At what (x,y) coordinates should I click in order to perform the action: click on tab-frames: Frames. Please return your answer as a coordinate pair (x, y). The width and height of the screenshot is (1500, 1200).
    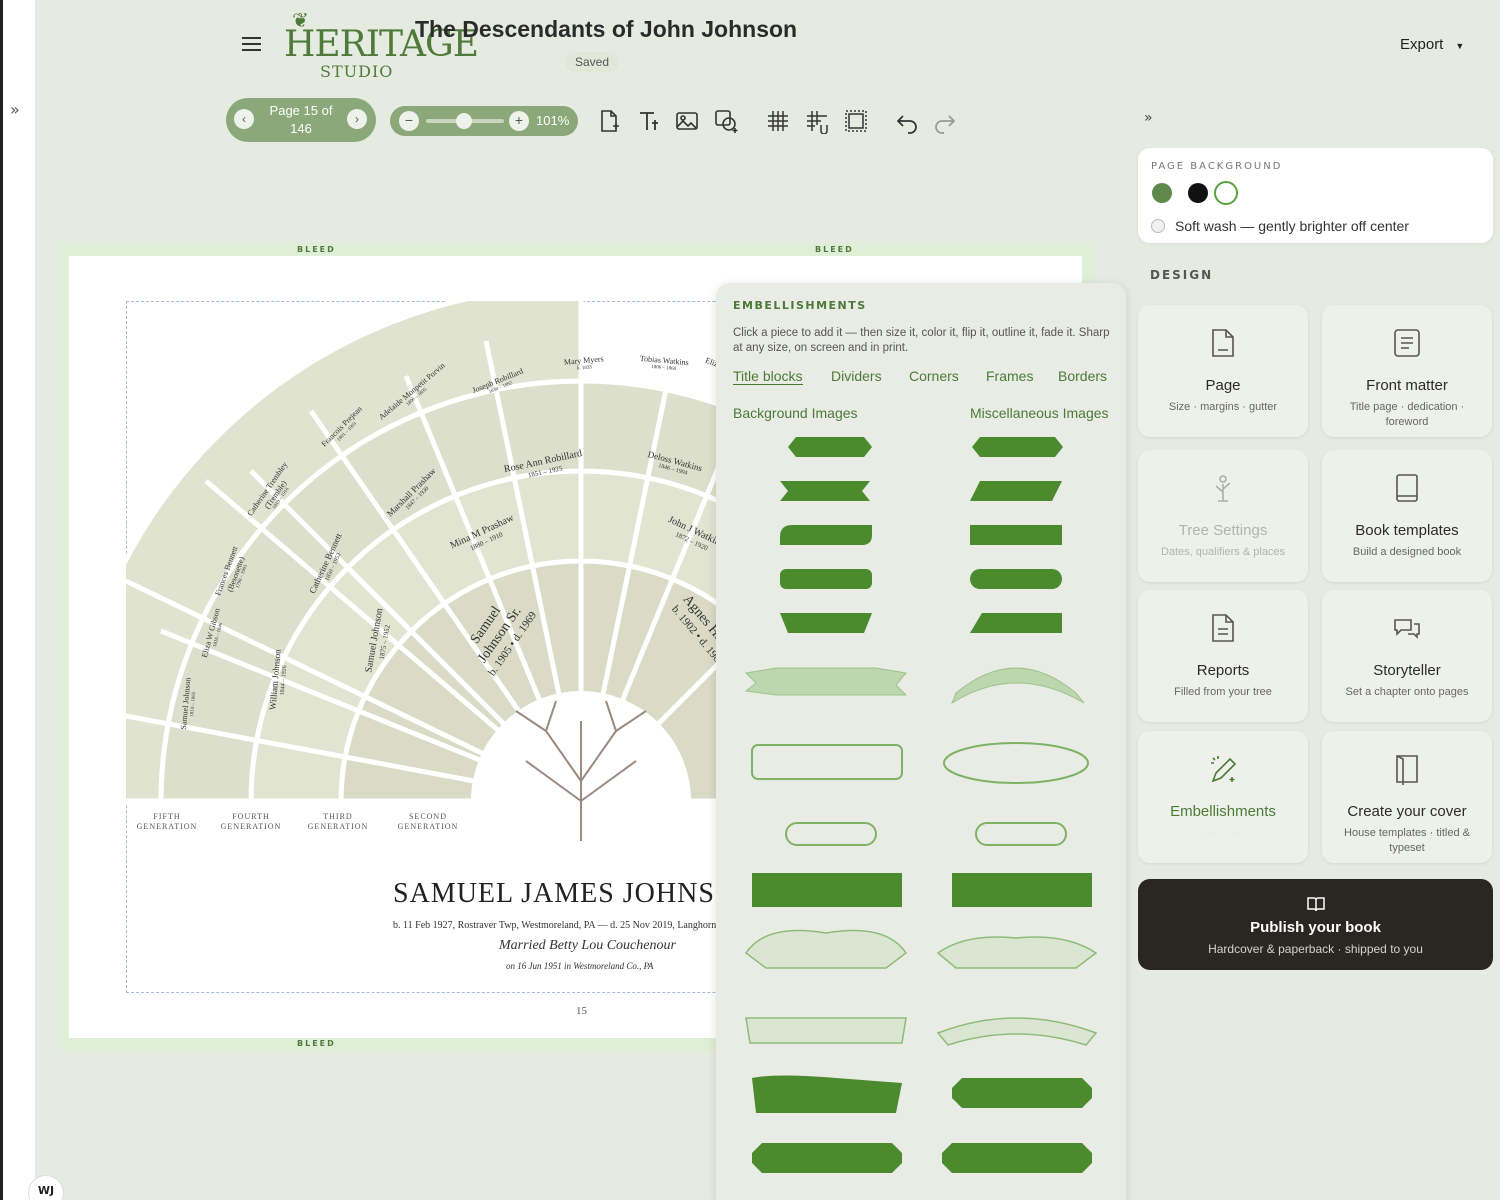
    Looking at the image, I should click on (1009, 376).